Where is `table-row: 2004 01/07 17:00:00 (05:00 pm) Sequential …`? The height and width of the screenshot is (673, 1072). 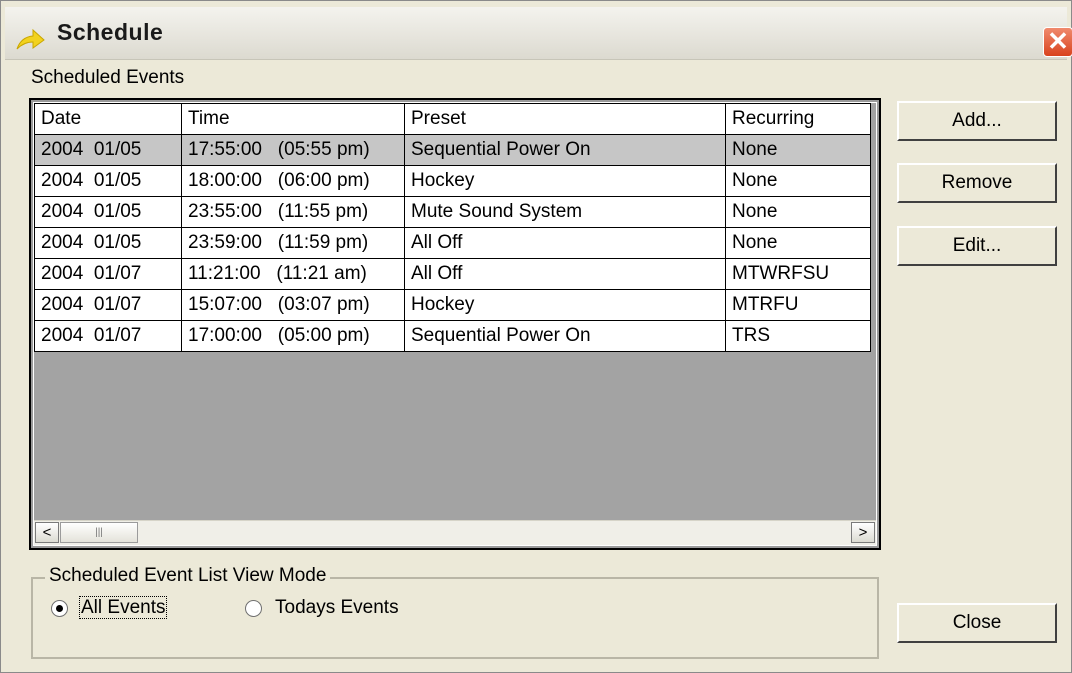 table-row: 2004 01/07 17:00:00 (05:00 pm) Sequential … is located at coordinates (452, 336).